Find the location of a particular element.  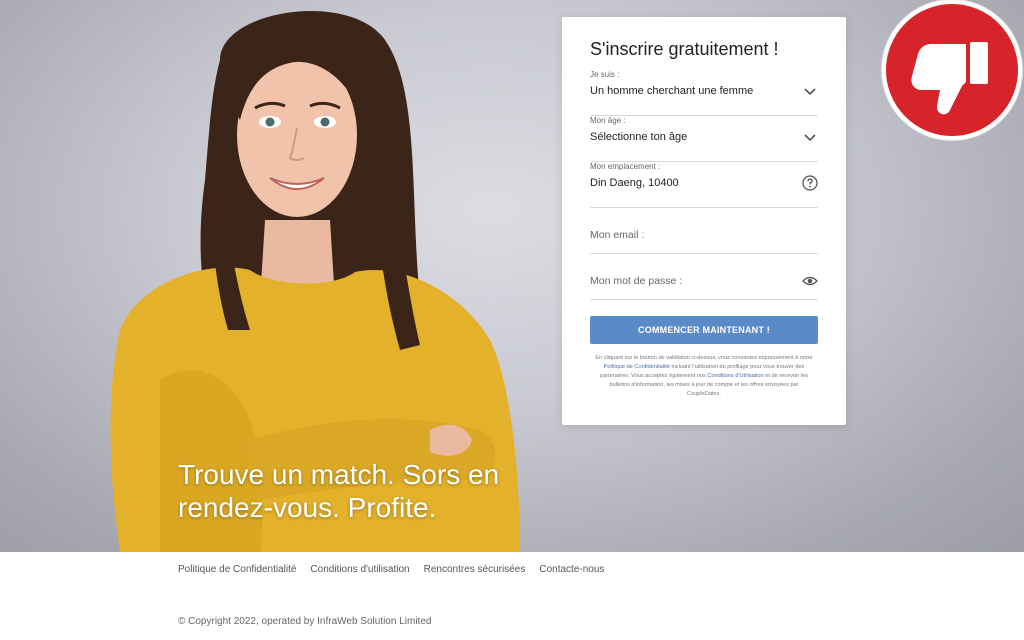

signup-title: S'inscrire gratuitement ! is located at coordinates (684, 49).